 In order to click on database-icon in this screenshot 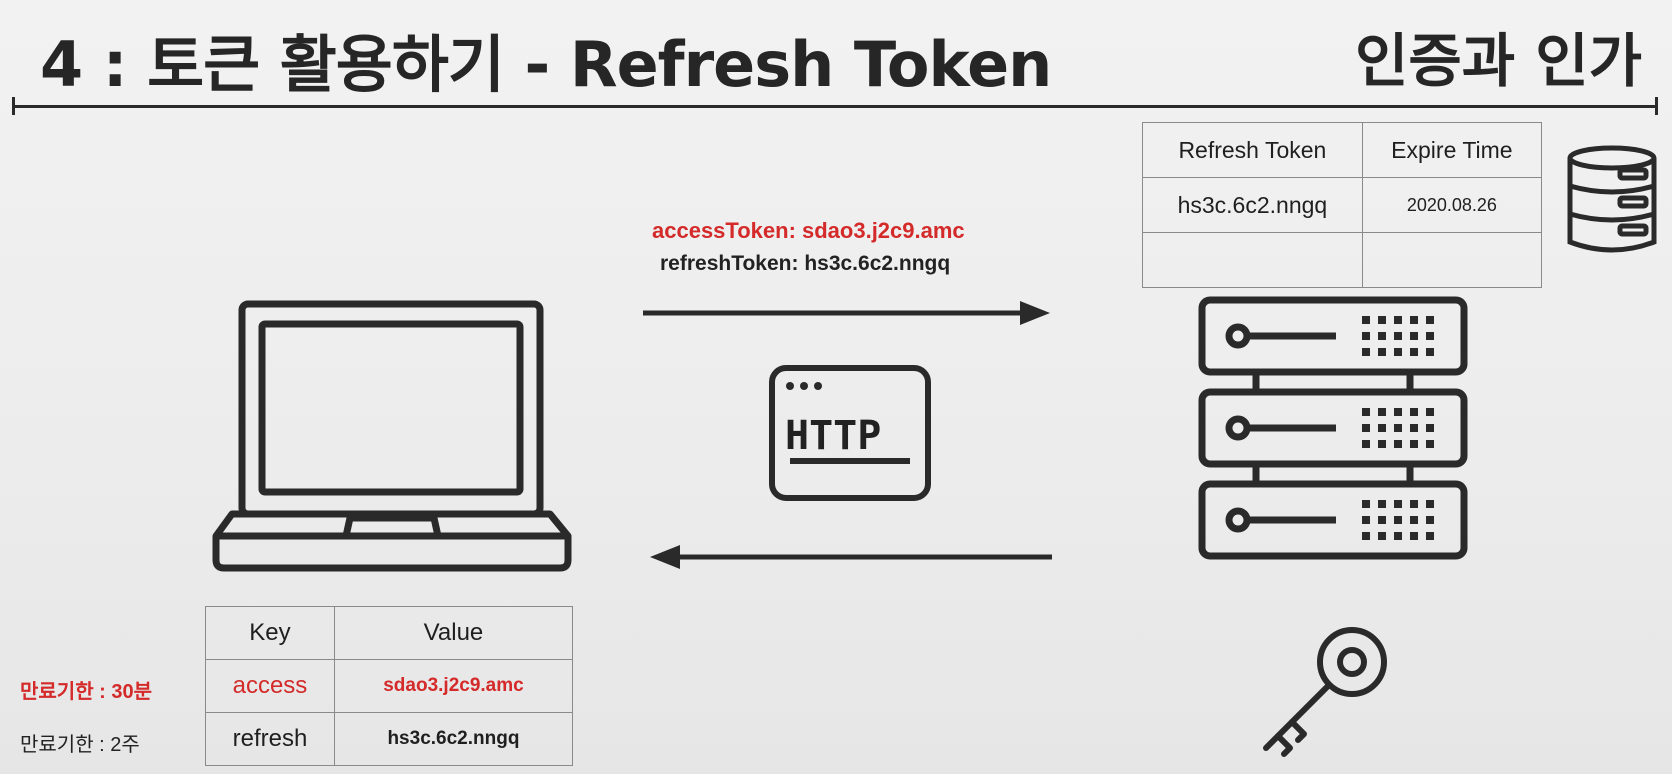, I will do `click(1612, 199)`.